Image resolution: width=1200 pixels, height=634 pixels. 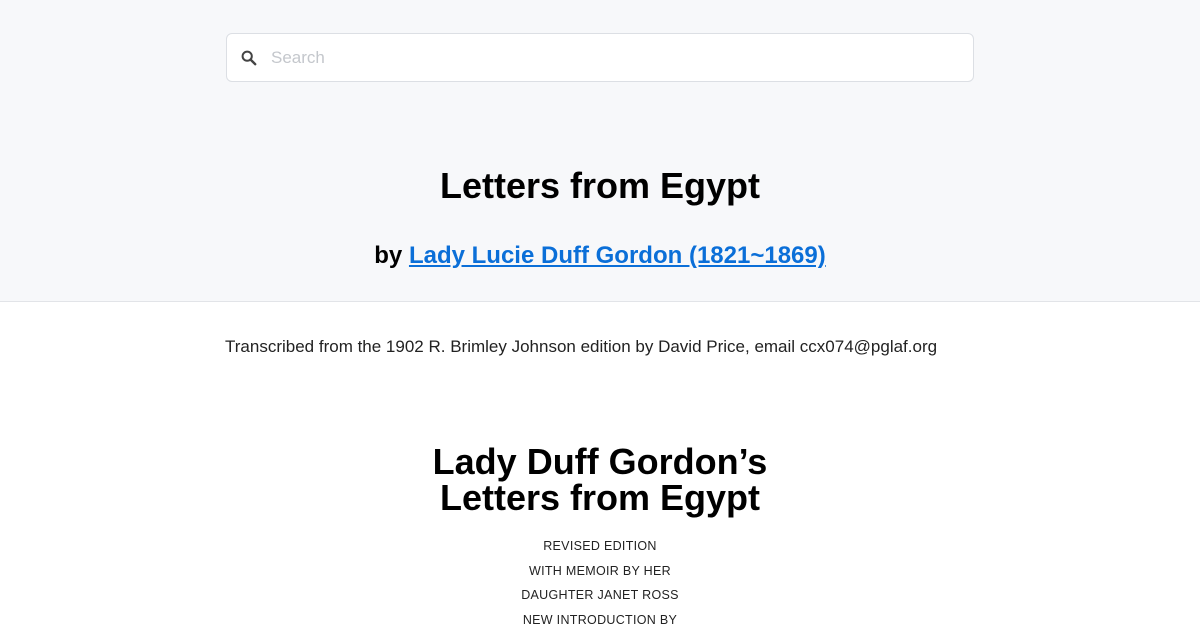 What do you see at coordinates (600, 570) in the screenshot?
I see `edition-line: WITH MEMOIR BY HER` at bounding box center [600, 570].